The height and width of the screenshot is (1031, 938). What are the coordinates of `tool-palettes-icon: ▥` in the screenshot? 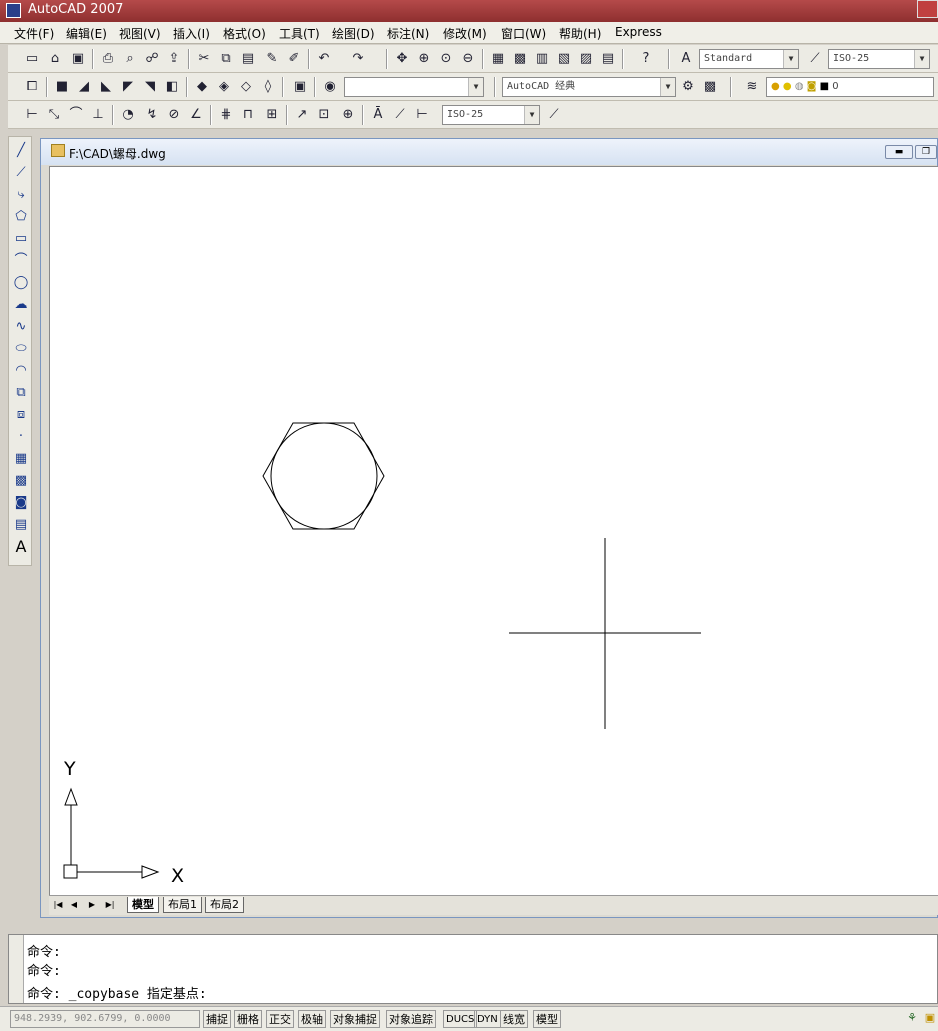 It's located at (542, 59).